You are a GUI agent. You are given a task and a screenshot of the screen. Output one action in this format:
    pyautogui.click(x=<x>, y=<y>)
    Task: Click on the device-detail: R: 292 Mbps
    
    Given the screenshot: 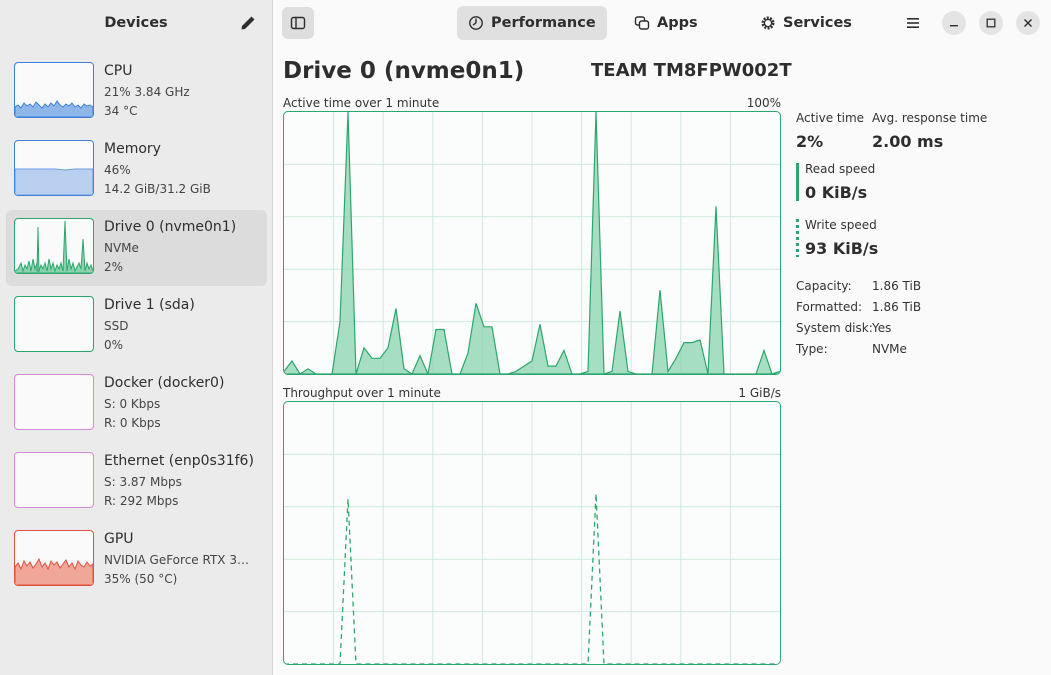 What is the action you would take?
    pyautogui.click(x=141, y=501)
    